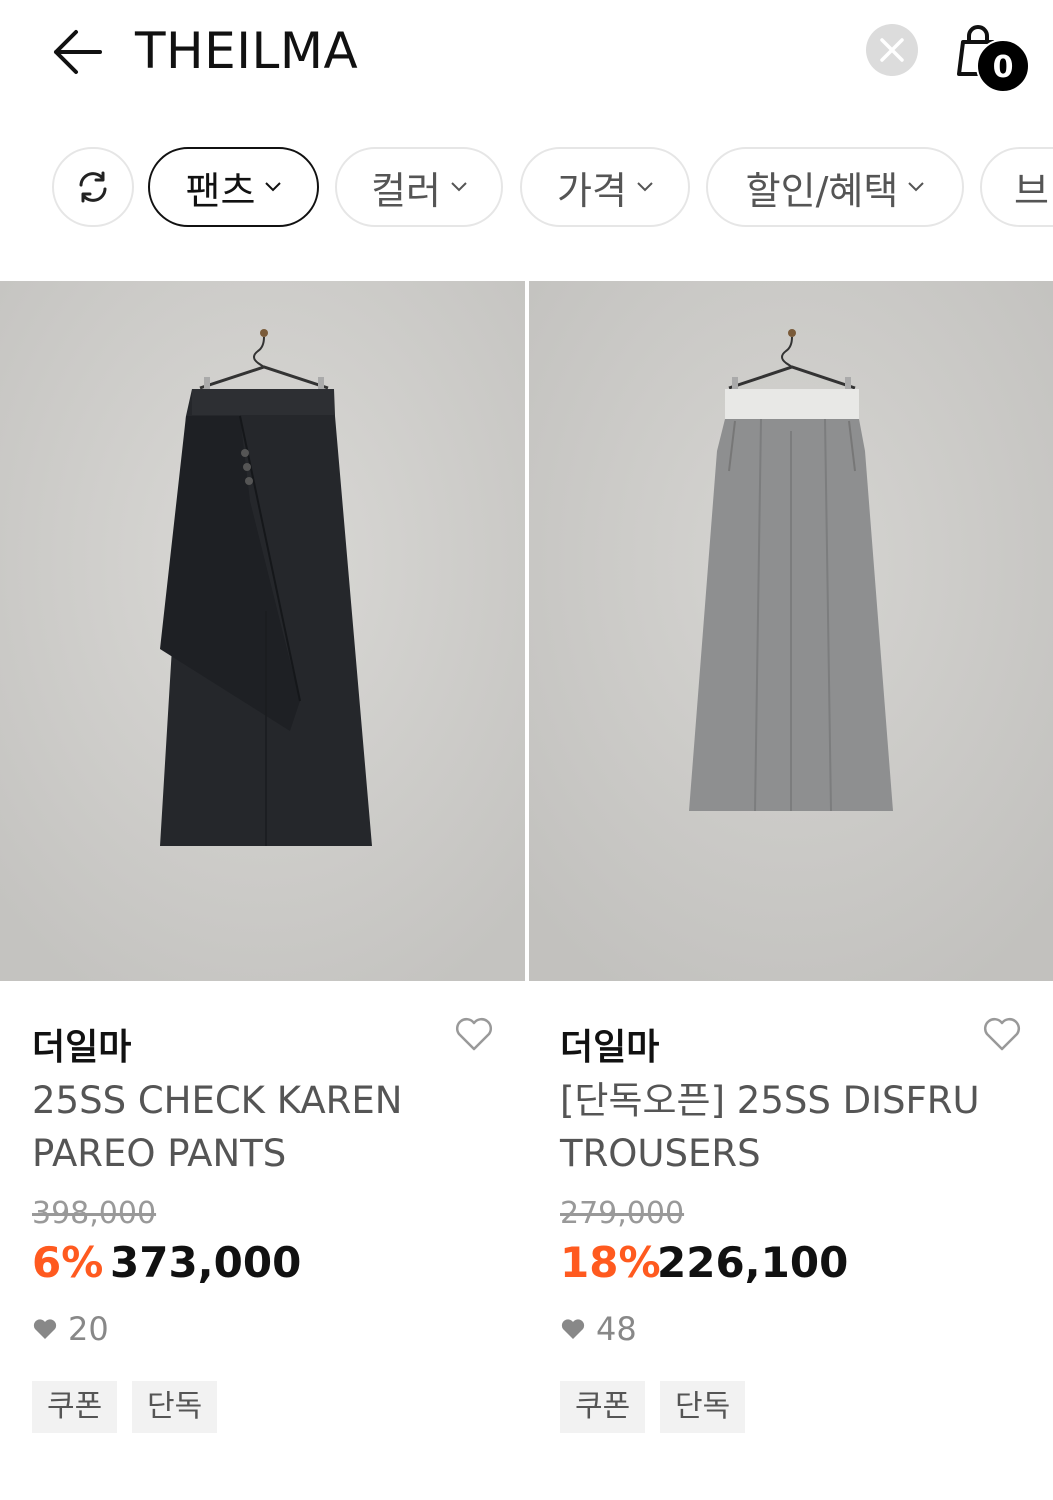 This screenshot has width=1053, height=1500. What do you see at coordinates (77, 52) in the screenshot?
I see `back-arrow-icon` at bounding box center [77, 52].